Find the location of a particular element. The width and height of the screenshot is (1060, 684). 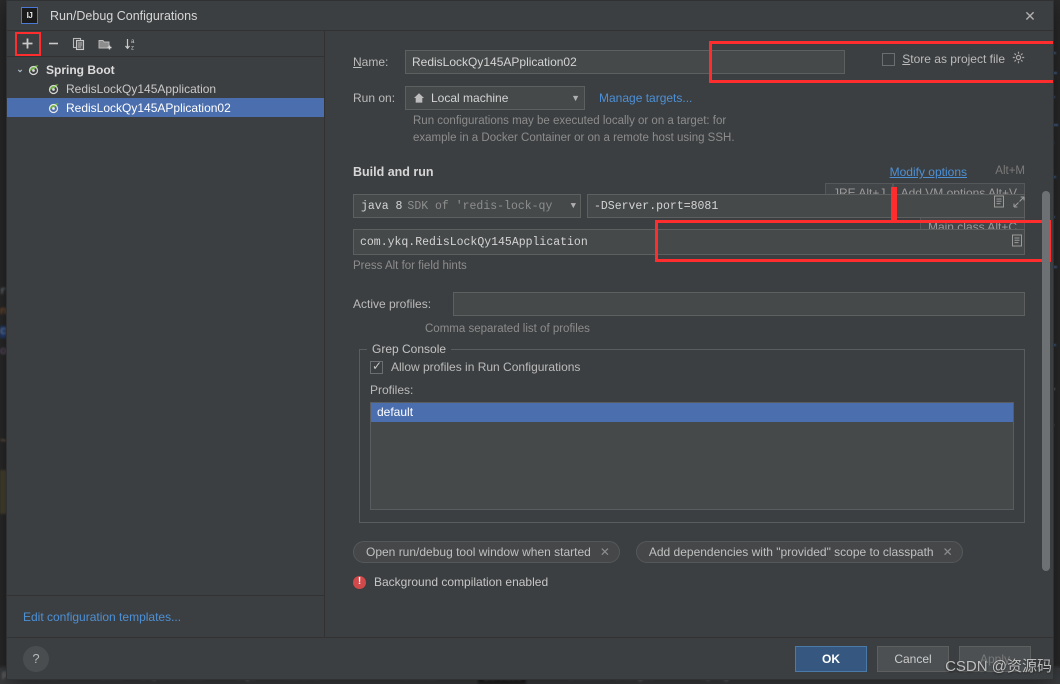

dialog-button-bar: ? OK Cancel Apply is located at coordinates (530, 658).